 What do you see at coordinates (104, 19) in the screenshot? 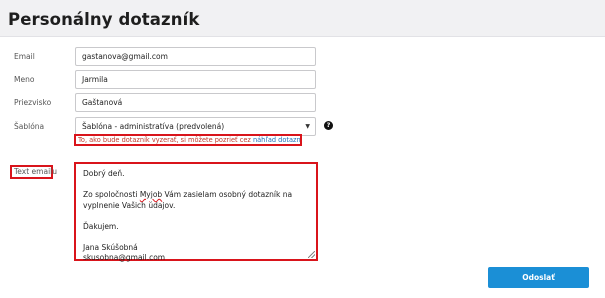
I see `page-title: Personálny dotazník` at bounding box center [104, 19].